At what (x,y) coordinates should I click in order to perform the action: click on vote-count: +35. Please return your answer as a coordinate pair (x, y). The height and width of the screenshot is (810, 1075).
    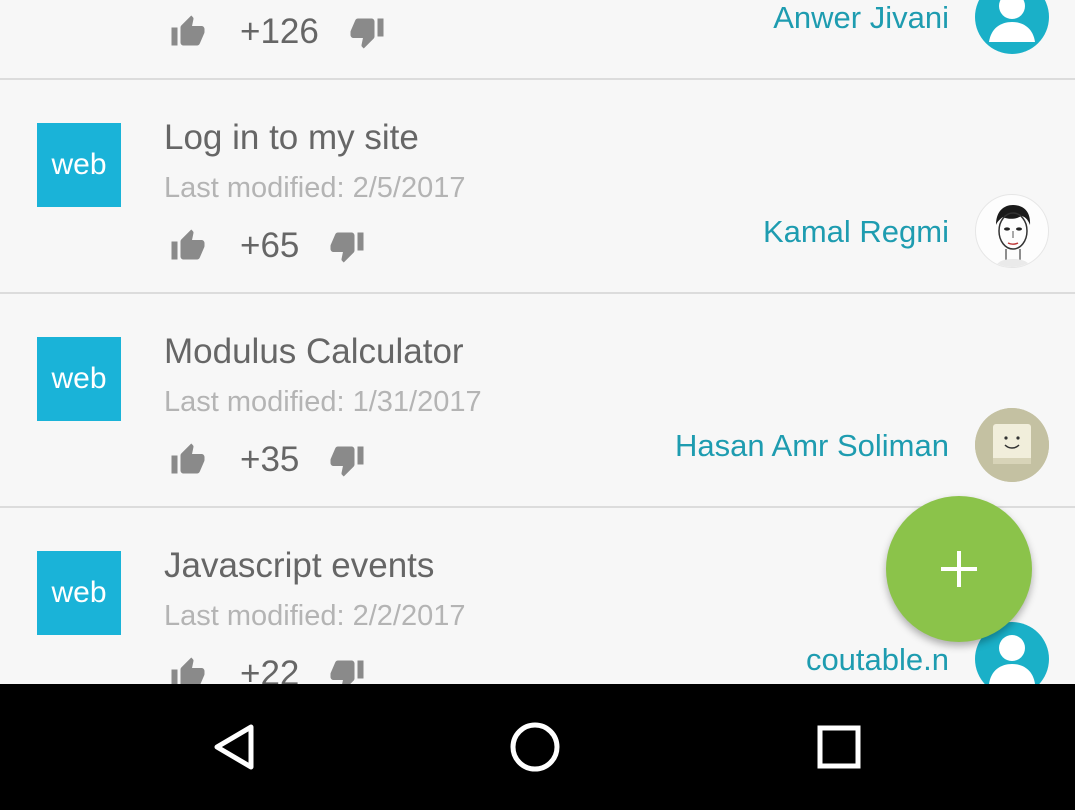
    Looking at the image, I should click on (270, 459).